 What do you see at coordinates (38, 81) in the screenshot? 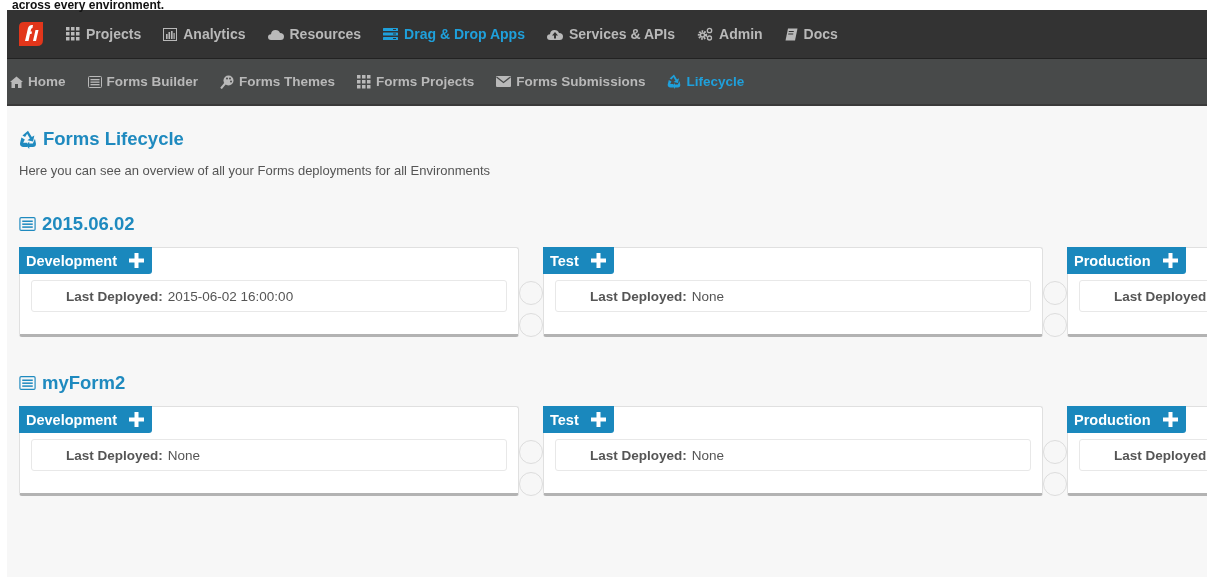
I see `nav-link: Home` at bounding box center [38, 81].